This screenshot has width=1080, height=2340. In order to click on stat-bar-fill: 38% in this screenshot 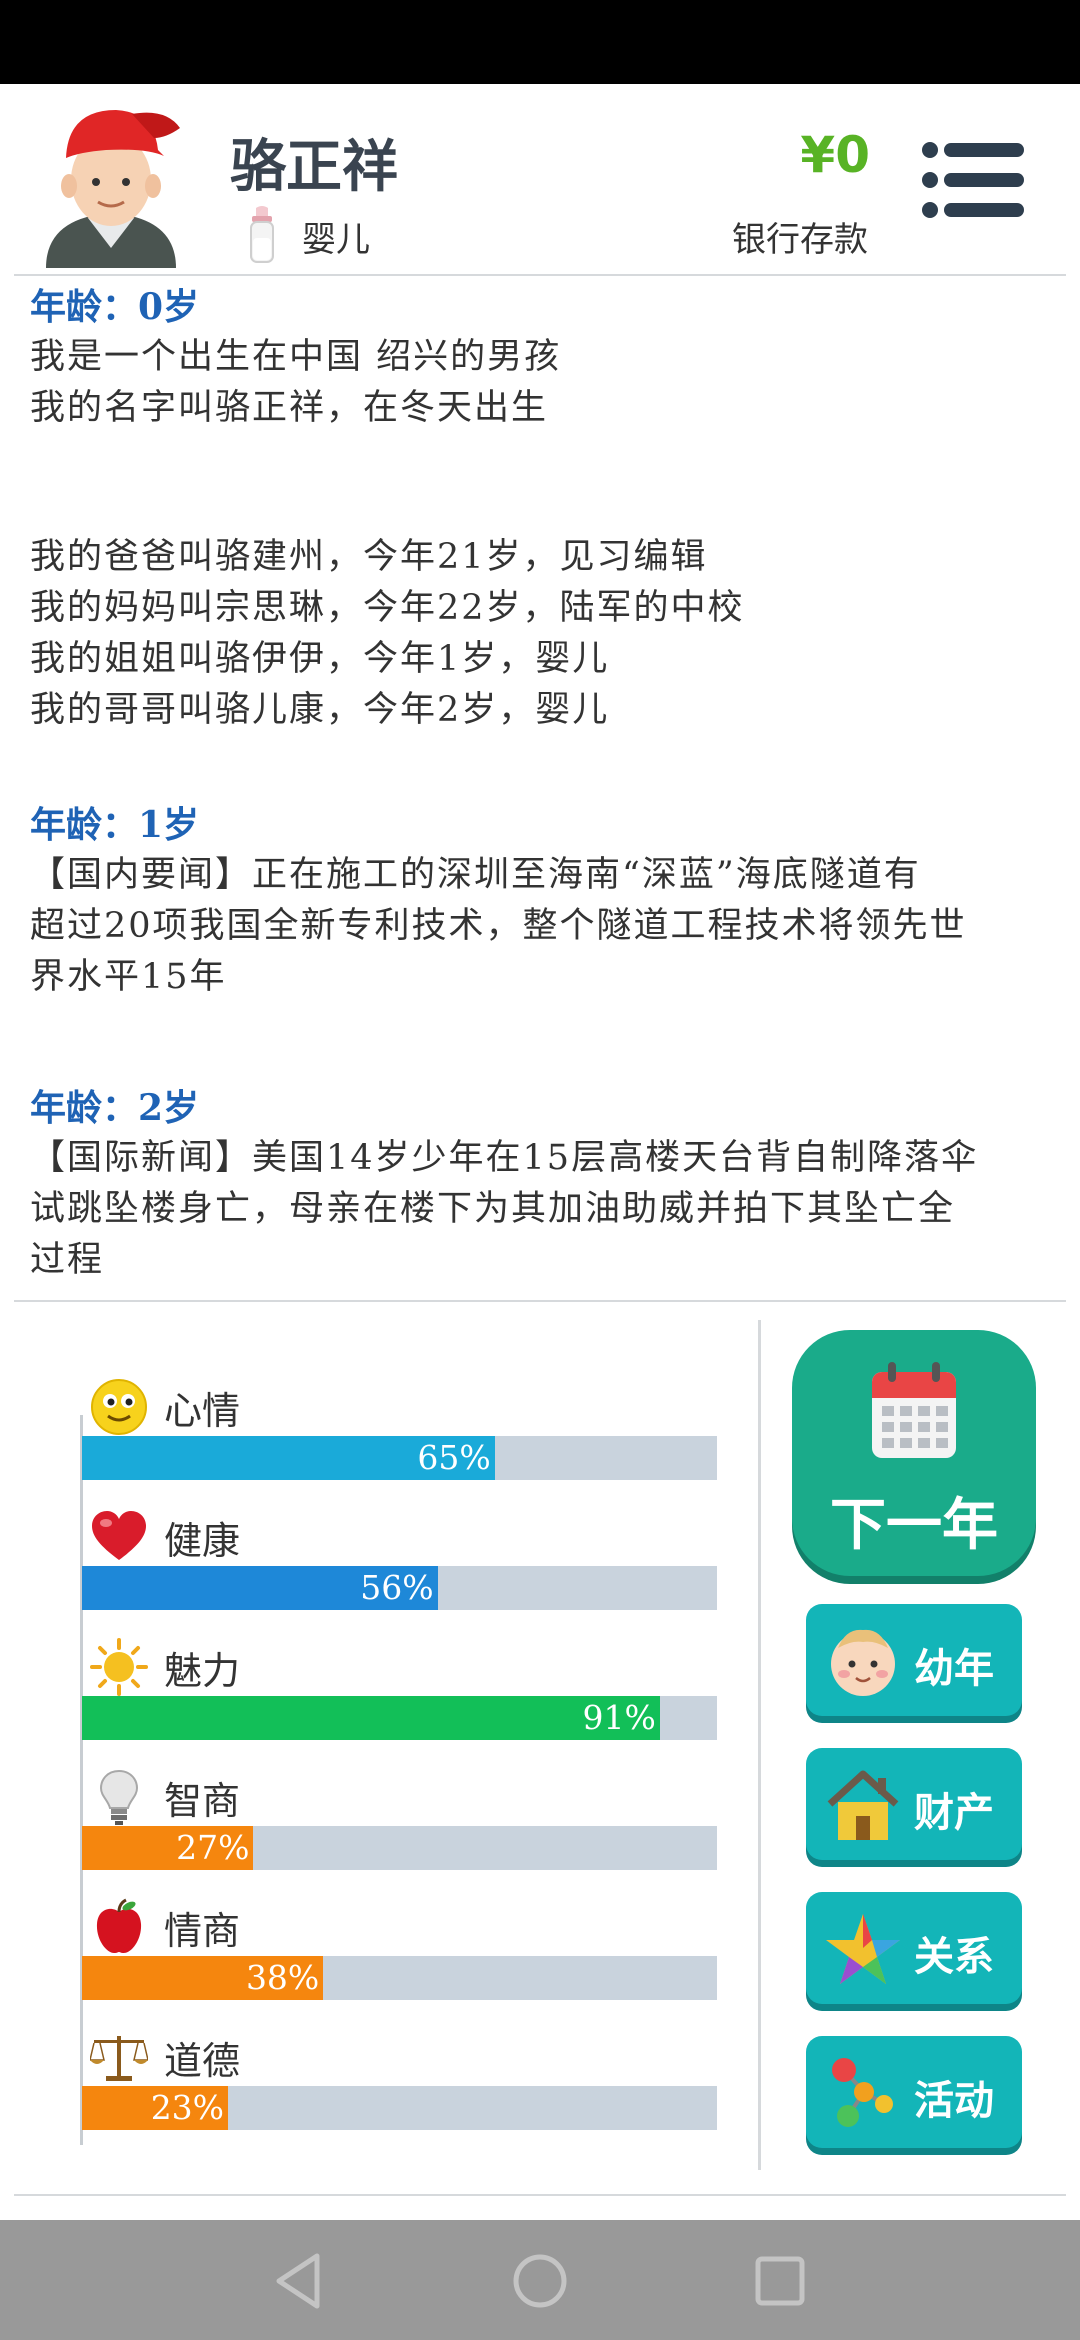, I will do `click(203, 1978)`.